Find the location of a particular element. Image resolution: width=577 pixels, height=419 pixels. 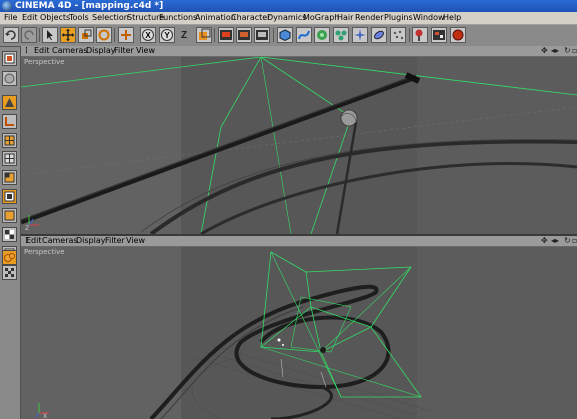

x-axis-icon: X is located at coordinates (148, 35).